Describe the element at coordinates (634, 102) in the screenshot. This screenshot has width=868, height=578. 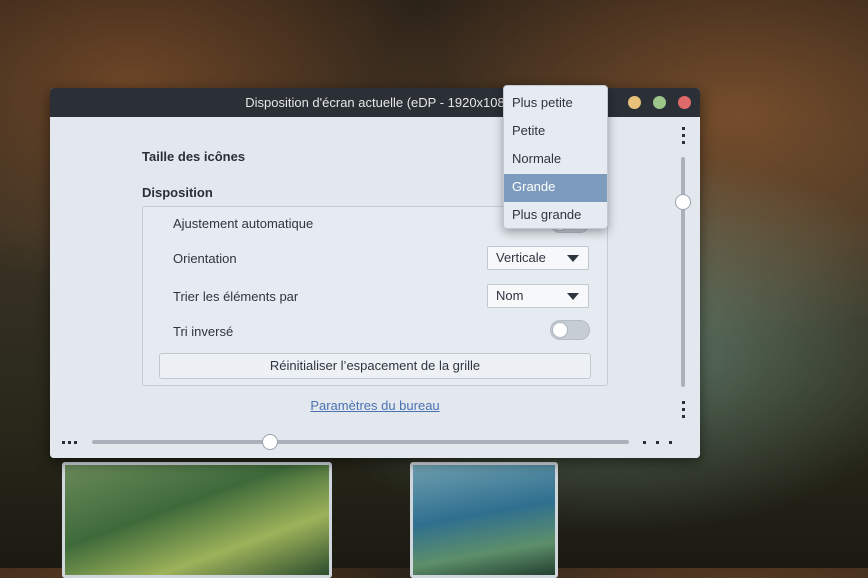
I see `minimize-button` at that location.